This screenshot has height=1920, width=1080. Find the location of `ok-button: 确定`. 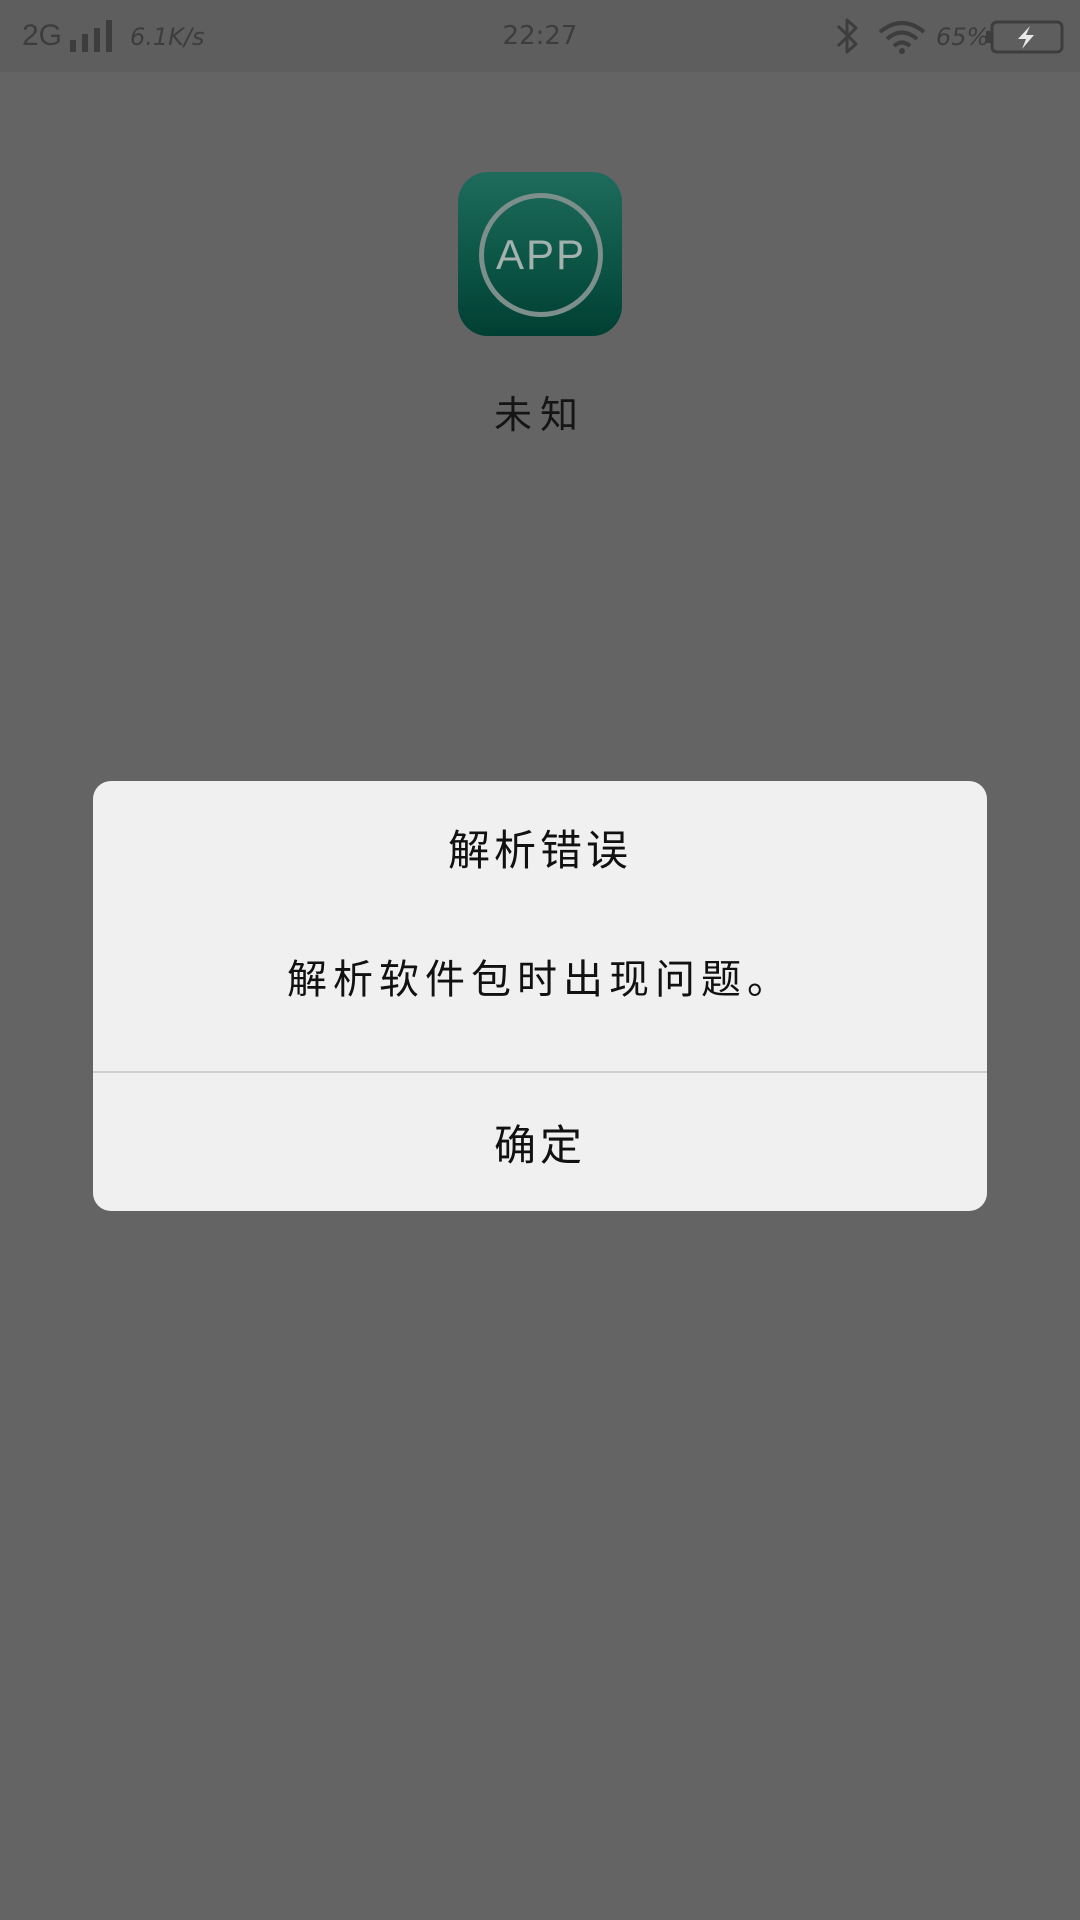

ok-button: 确定 is located at coordinates (540, 1142).